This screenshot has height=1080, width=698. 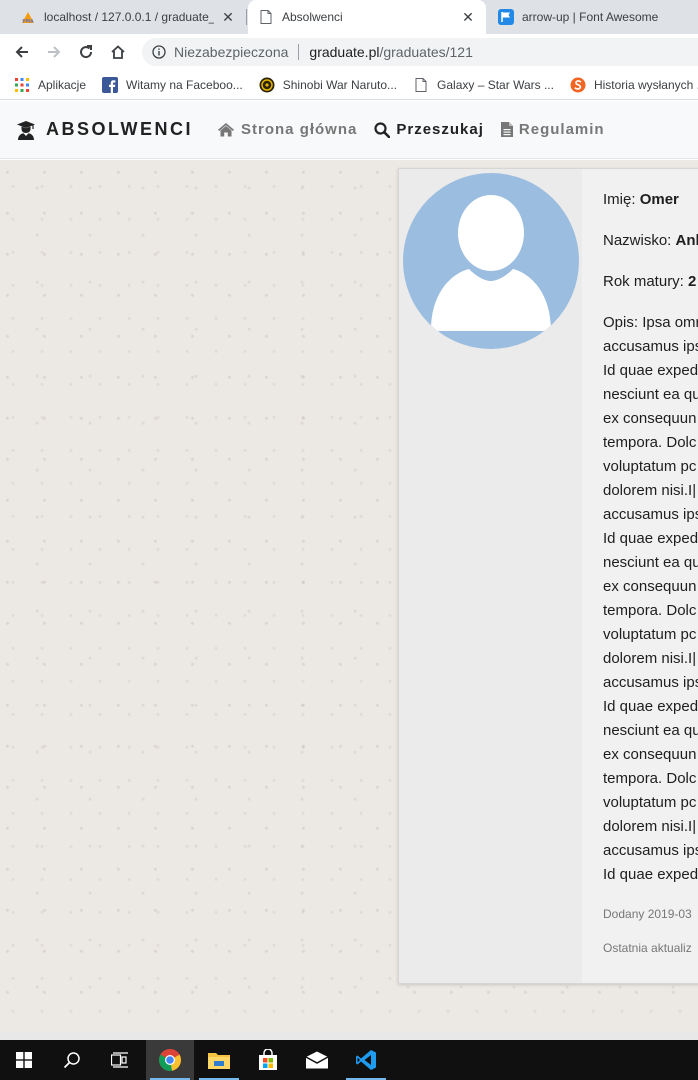 I want to click on page-bottom-edge, so click(x=349, y=1036).